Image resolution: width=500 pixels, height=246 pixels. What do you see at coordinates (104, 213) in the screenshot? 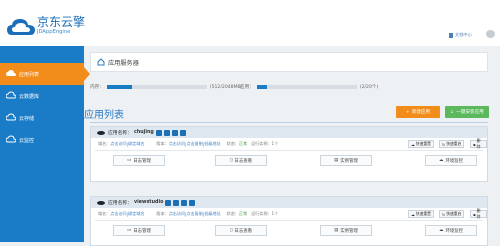
I see `domain-label: 域名：` at bounding box center [104, 213].